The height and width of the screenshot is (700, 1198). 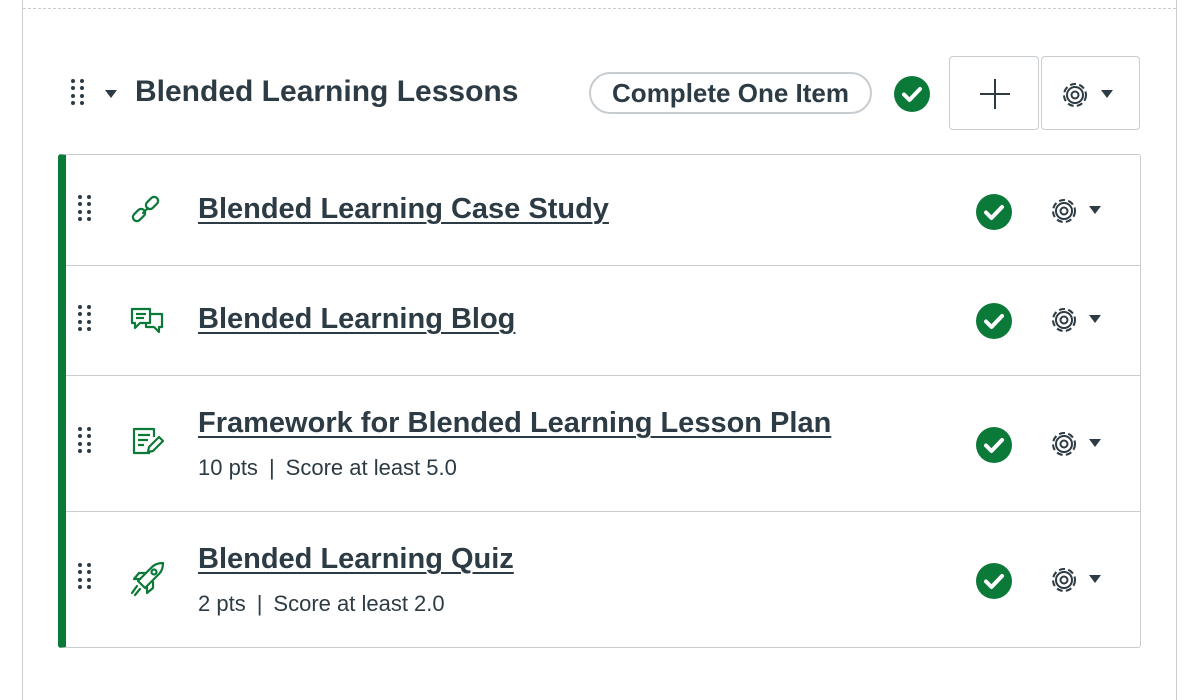 I want to click on item-points: 2 pts, so click(x=222, y=603).